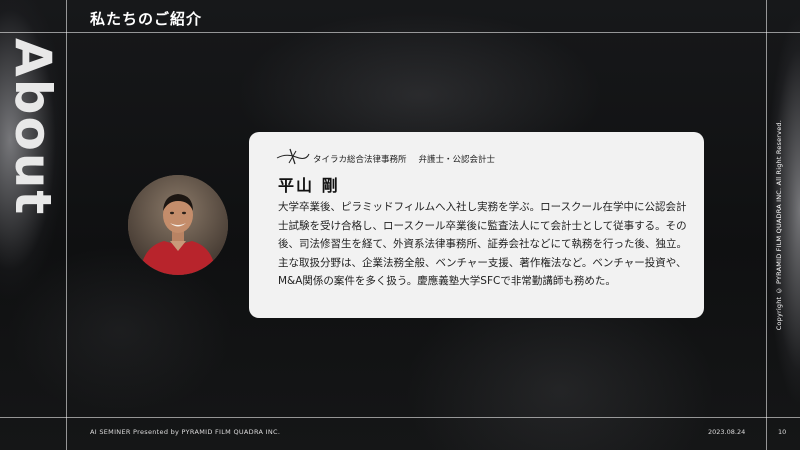 The image size is (800, 450). What do you see at coordinates (766, 225) in the screenshot?
I see `right-divider` at bounding box center [766, 225].